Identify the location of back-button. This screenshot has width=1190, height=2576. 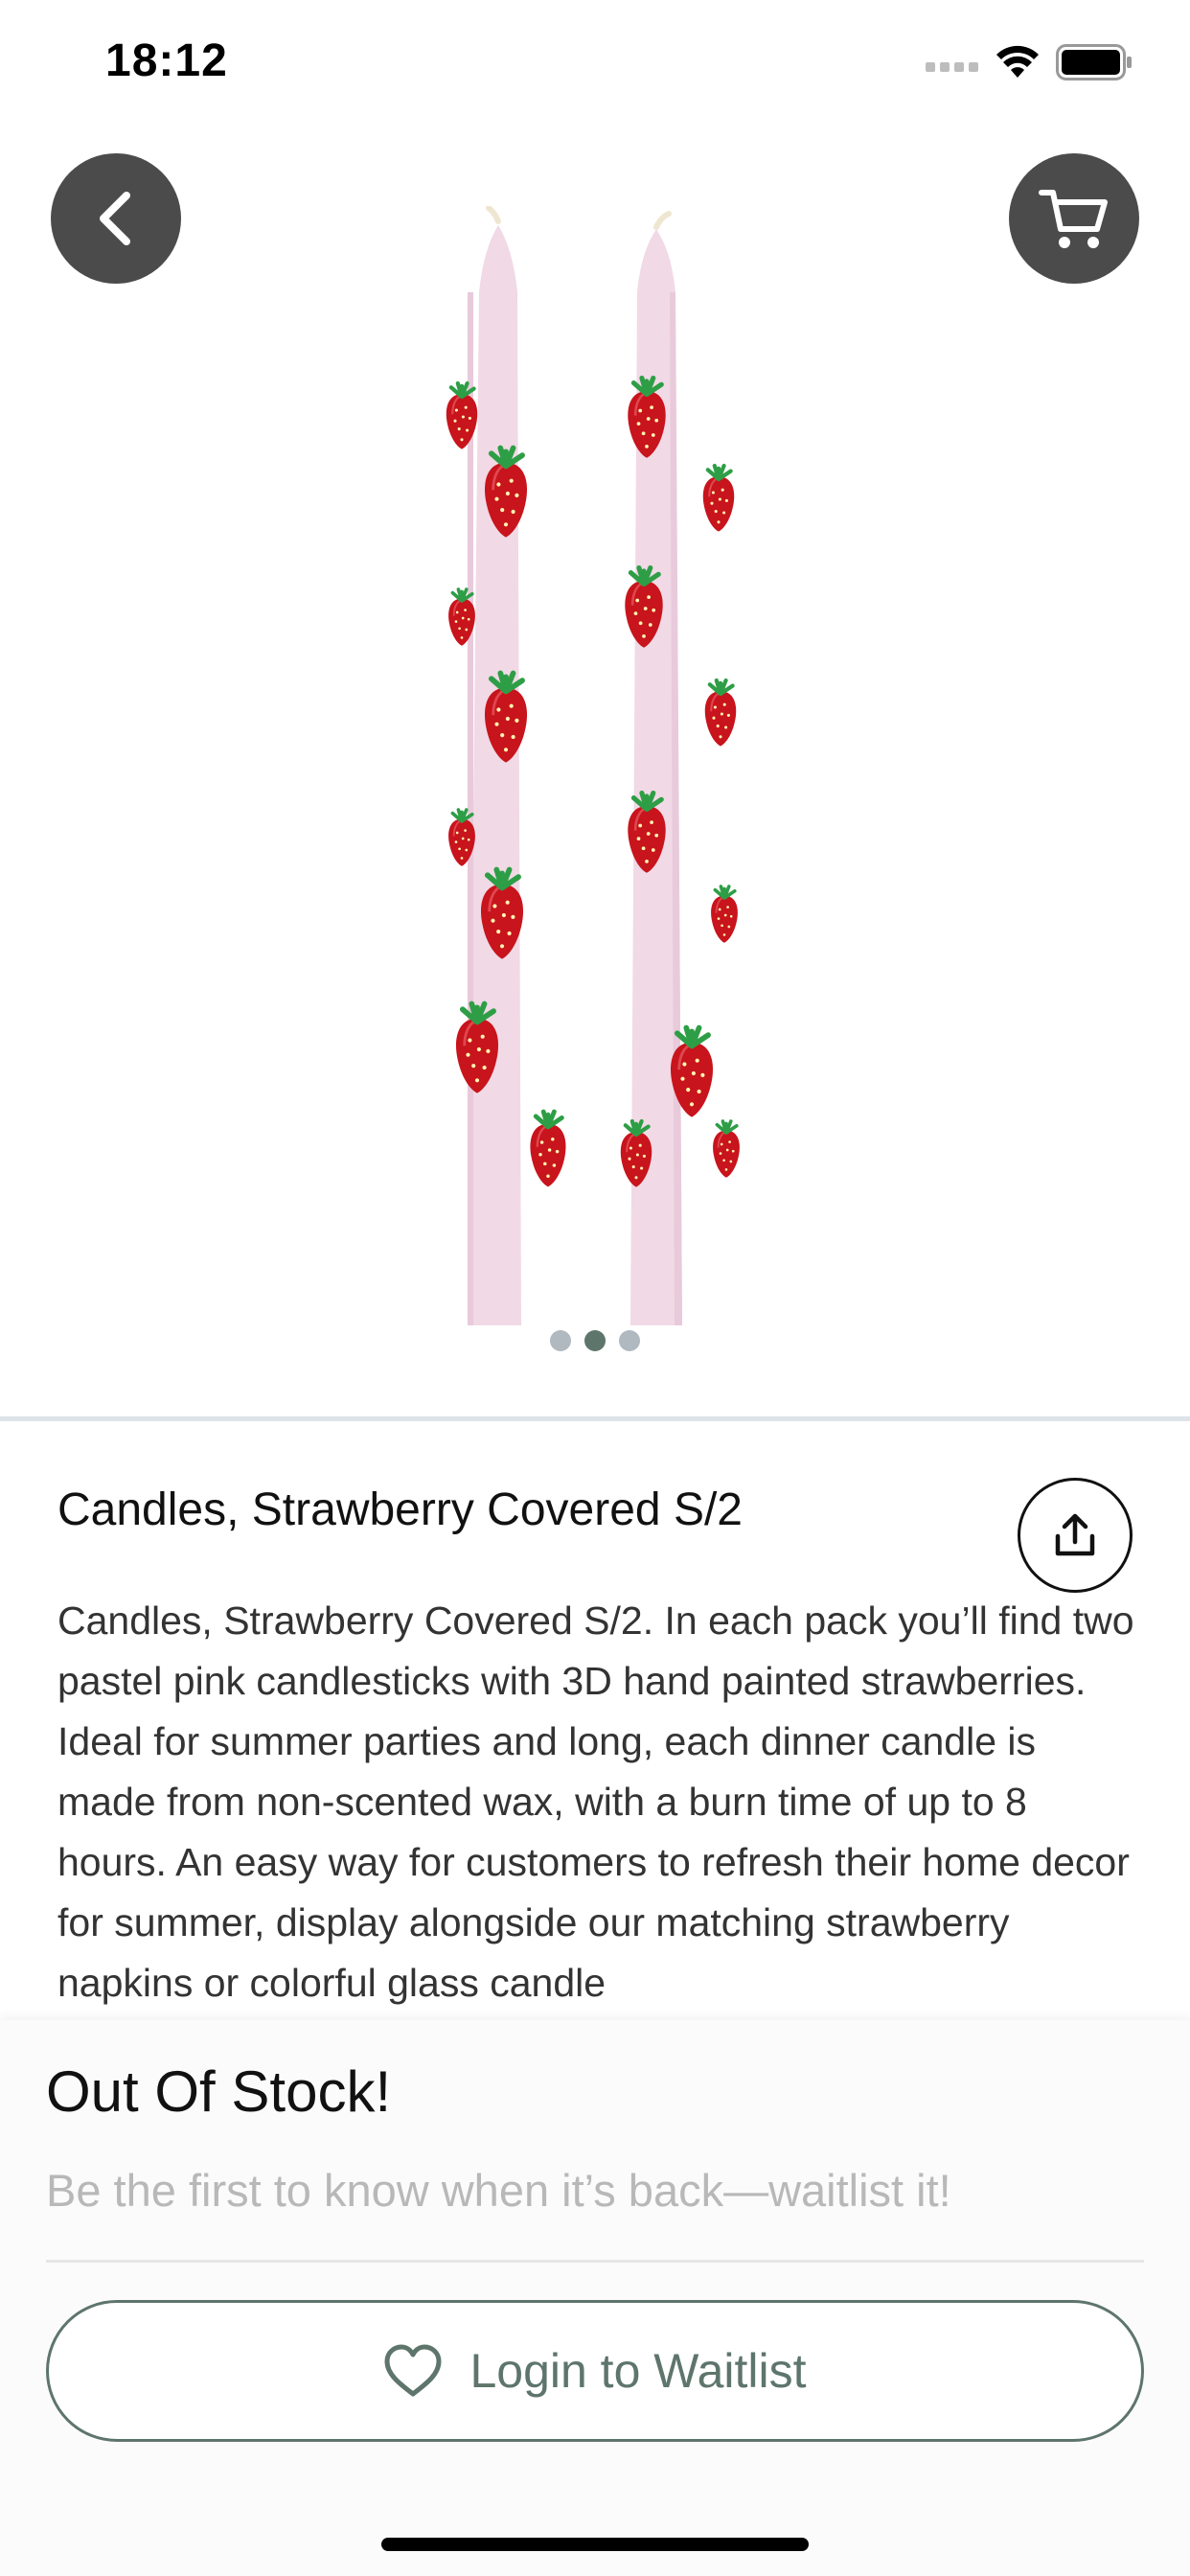
(116, 218).